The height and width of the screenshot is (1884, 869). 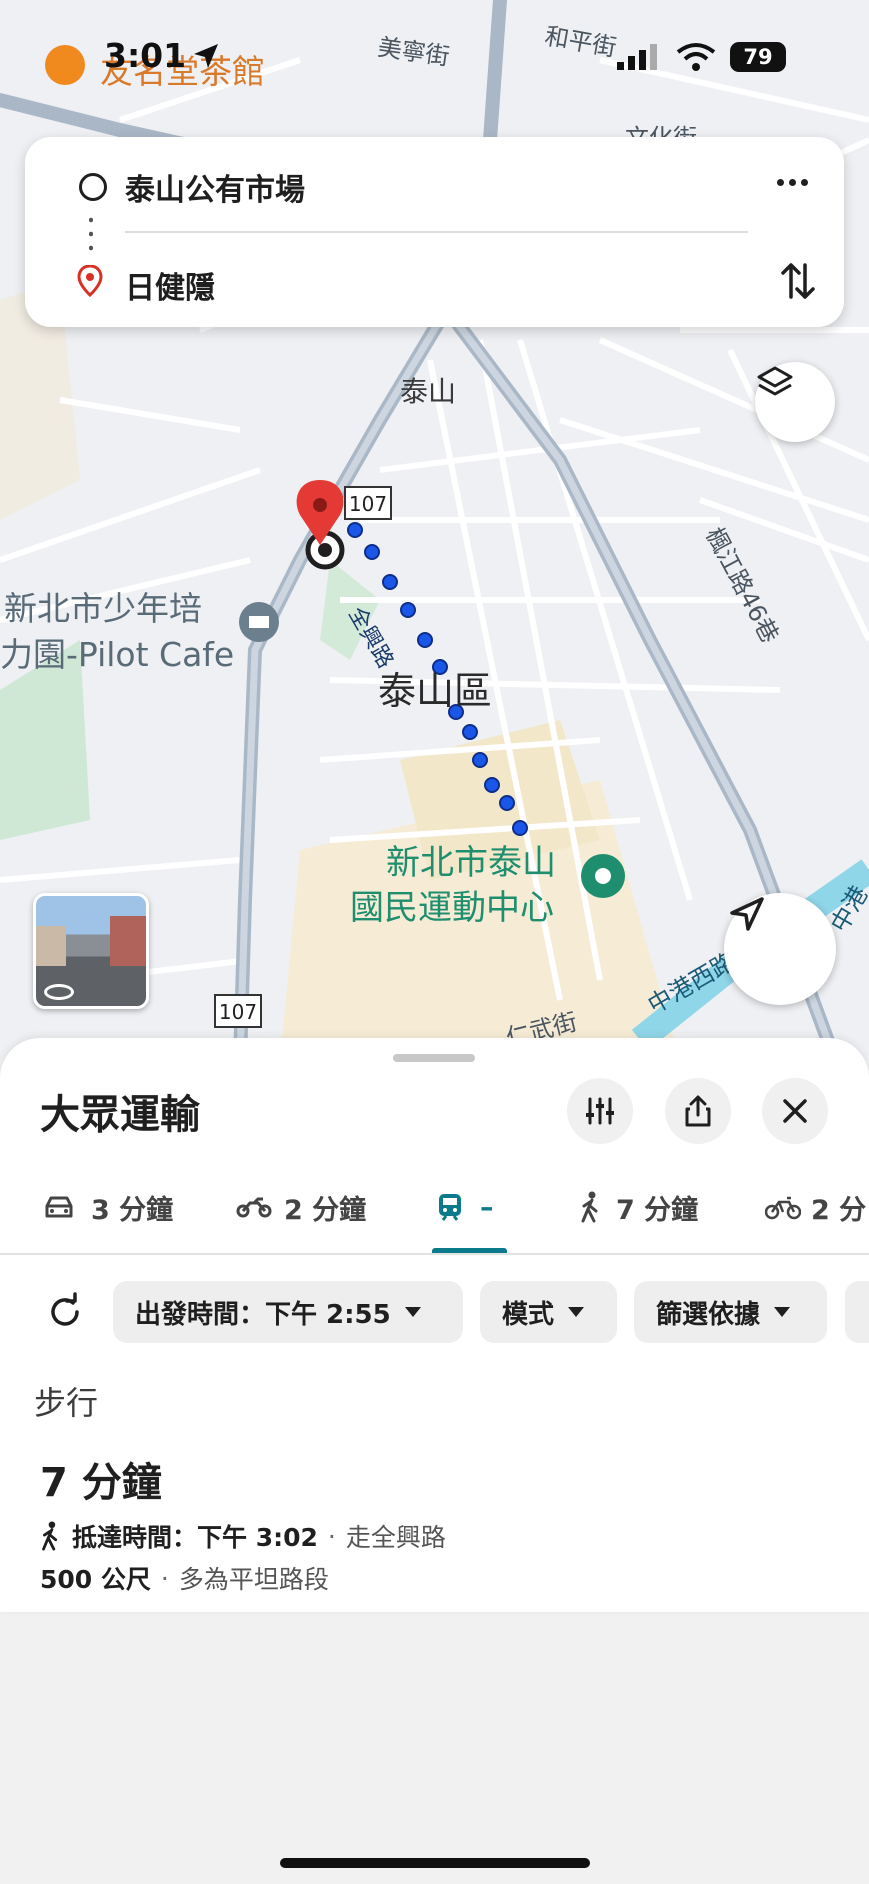 I want to click on destination-field: 日健隱, so click(x=170, y=285).